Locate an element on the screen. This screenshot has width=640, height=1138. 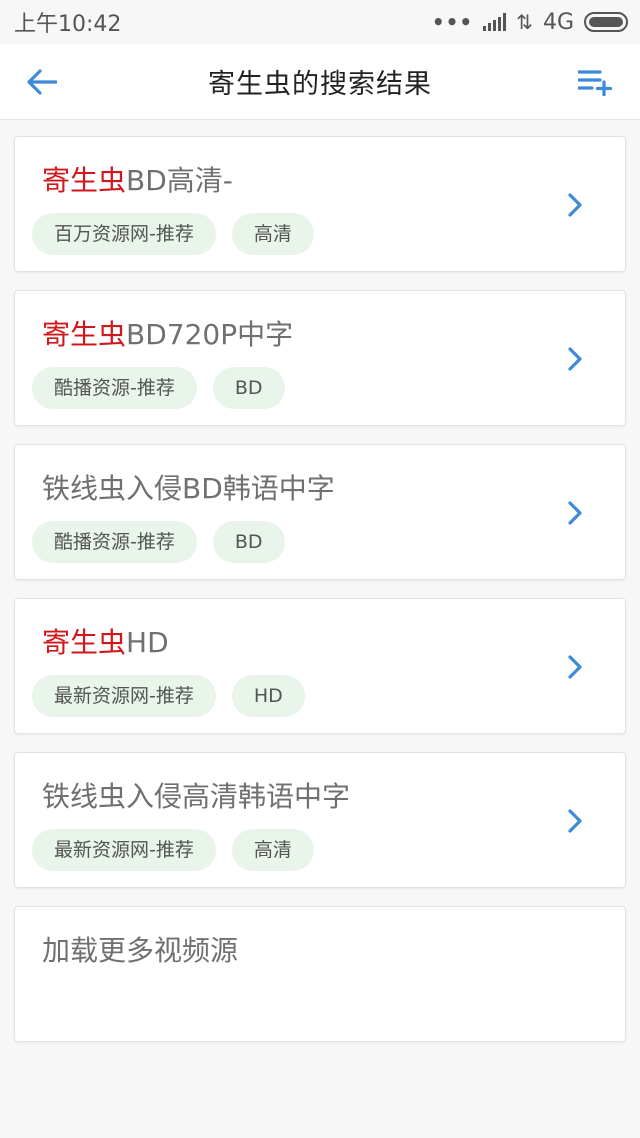
result-title: 寄生虫BD高清- is located at coordinates (137, 179).